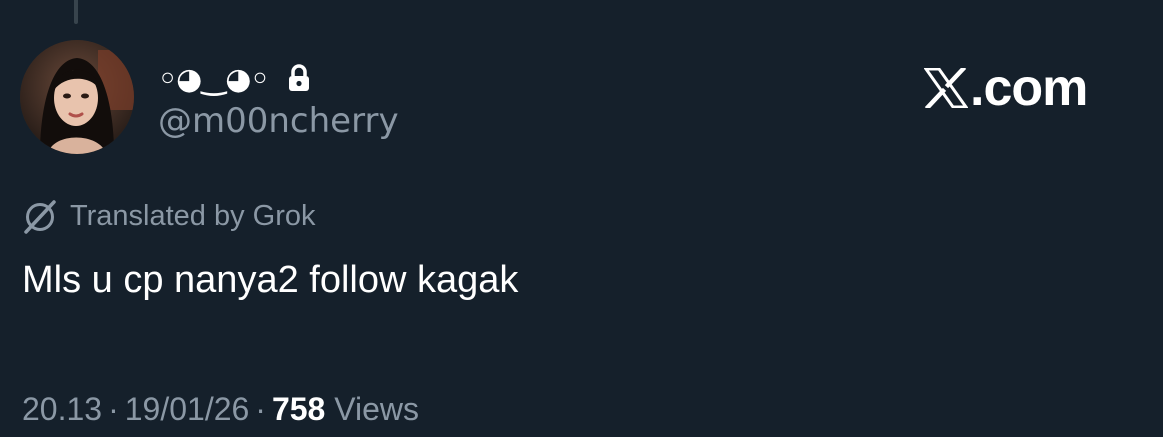  What do you see at coordinates (946, 88) in the screenshot?
I see `x-logo-icon` at bounding box center [946, 88].